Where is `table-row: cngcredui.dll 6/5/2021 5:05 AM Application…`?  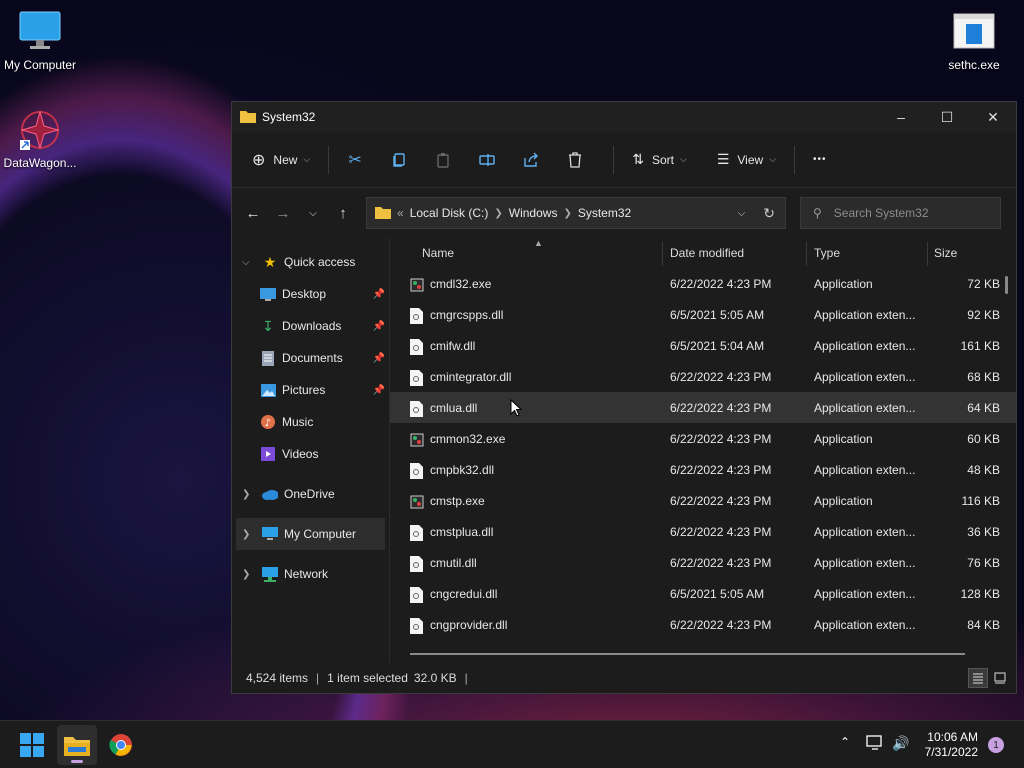
table-row: cngcredui.dll 6/5/2021 5:05 AM Application… is located at coordinates (703, 593).